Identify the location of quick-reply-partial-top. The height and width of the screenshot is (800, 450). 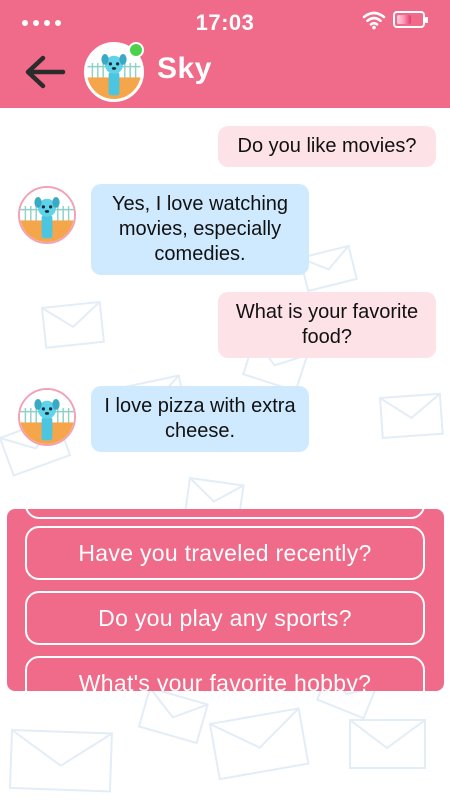
(225, 514).